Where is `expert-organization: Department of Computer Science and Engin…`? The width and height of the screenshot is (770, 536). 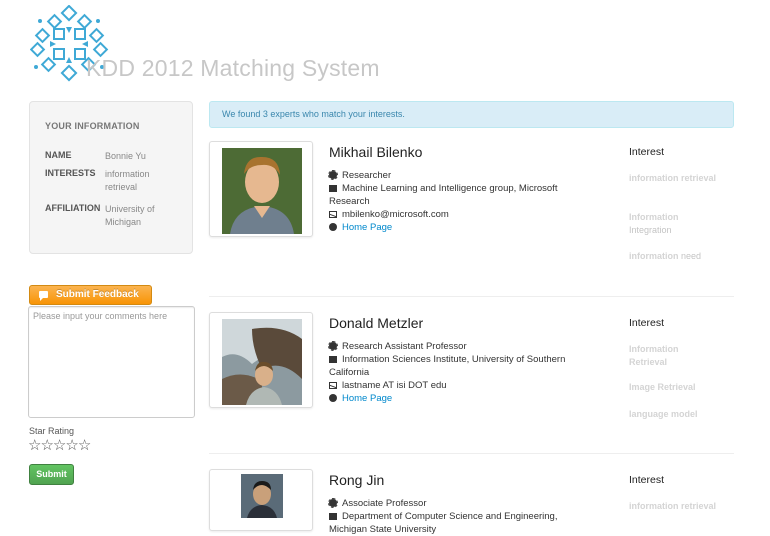 expert-organization: Department of Computer Science and Engin… is located at coordinates (443, 523).